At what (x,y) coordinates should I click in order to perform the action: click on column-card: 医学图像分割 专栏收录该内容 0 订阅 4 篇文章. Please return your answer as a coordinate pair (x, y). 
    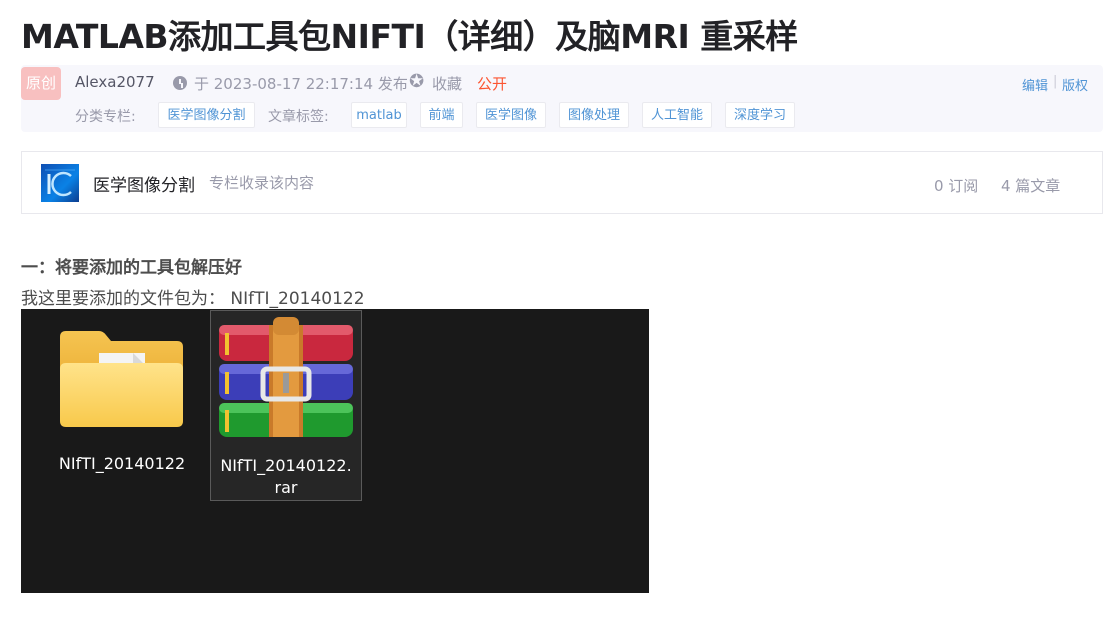
    Looking at the image, I should click on (562, 182).